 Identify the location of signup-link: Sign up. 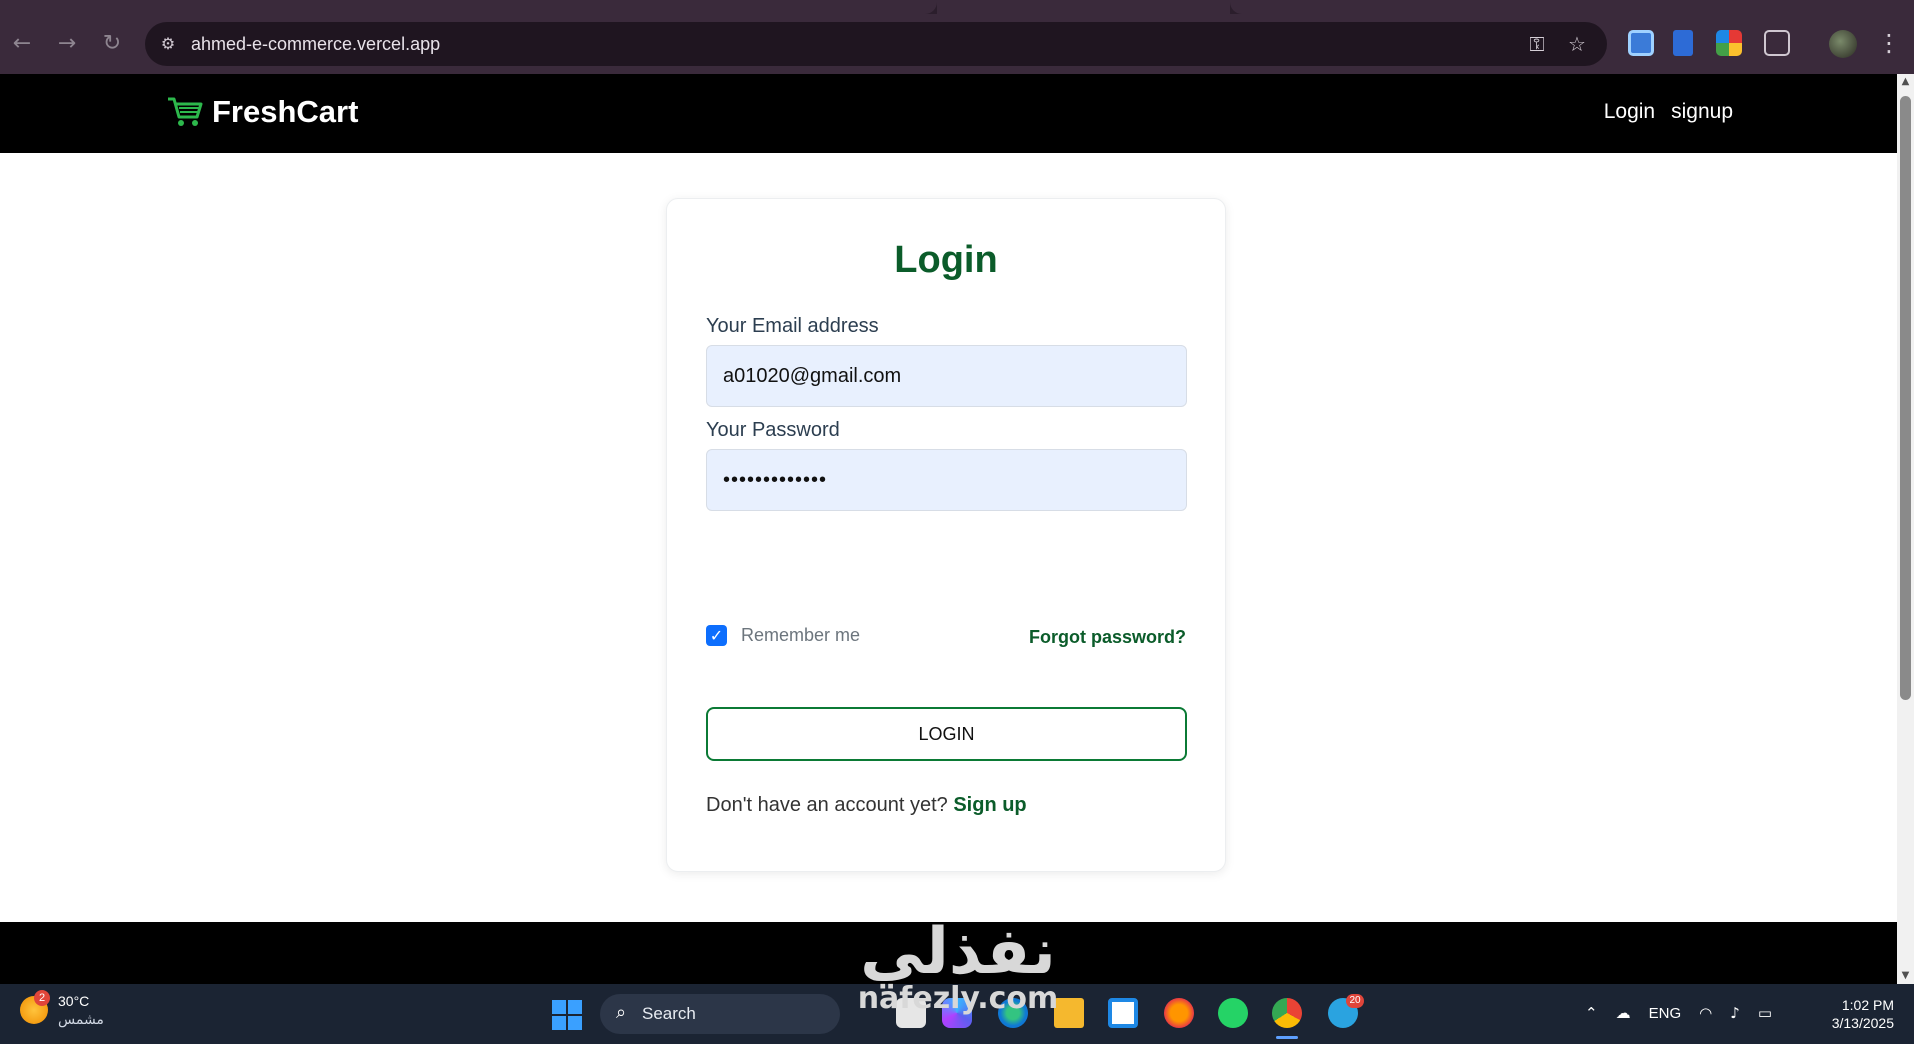
(989, 805).